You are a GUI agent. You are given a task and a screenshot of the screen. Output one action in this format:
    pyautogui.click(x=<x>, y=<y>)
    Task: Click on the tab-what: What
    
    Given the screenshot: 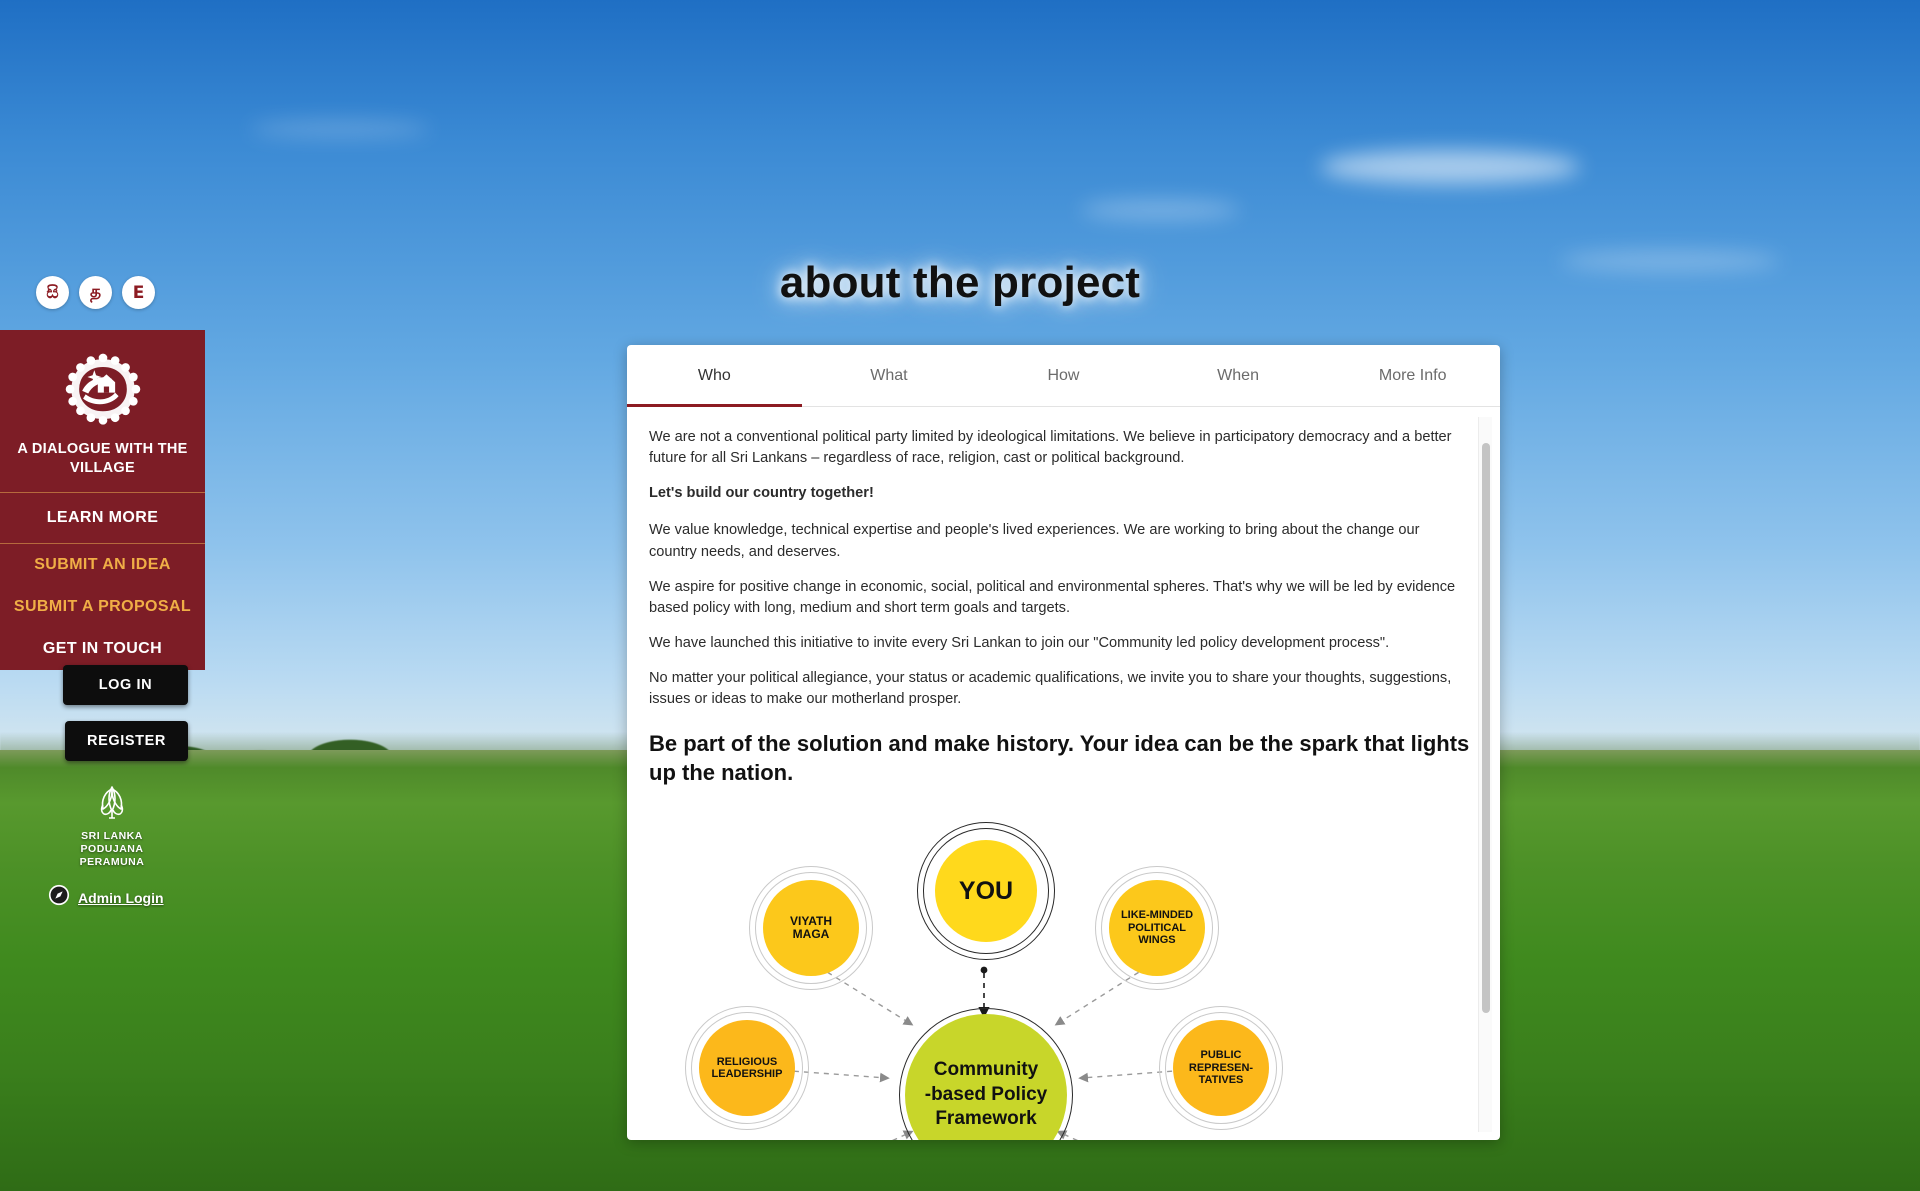 What is the action you would take?
    pyautogui.click(x=889, y=375)
    